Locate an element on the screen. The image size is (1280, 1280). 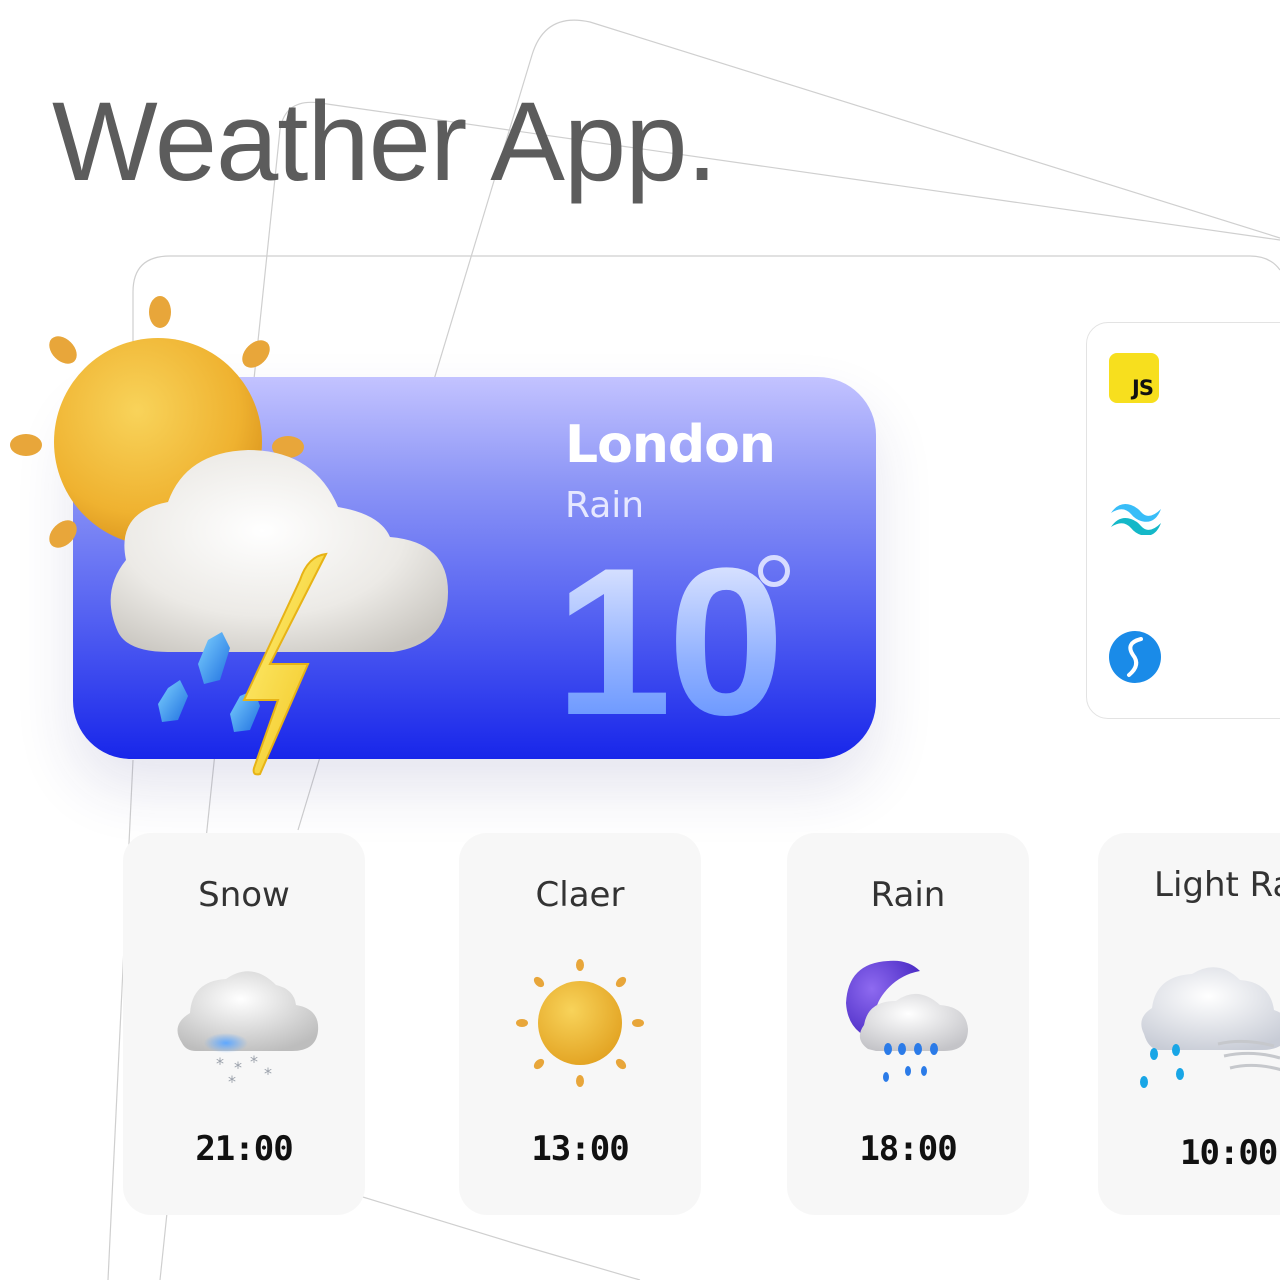
snow-cloud-icon: * * * * * is located at coordinates (248, 1031).